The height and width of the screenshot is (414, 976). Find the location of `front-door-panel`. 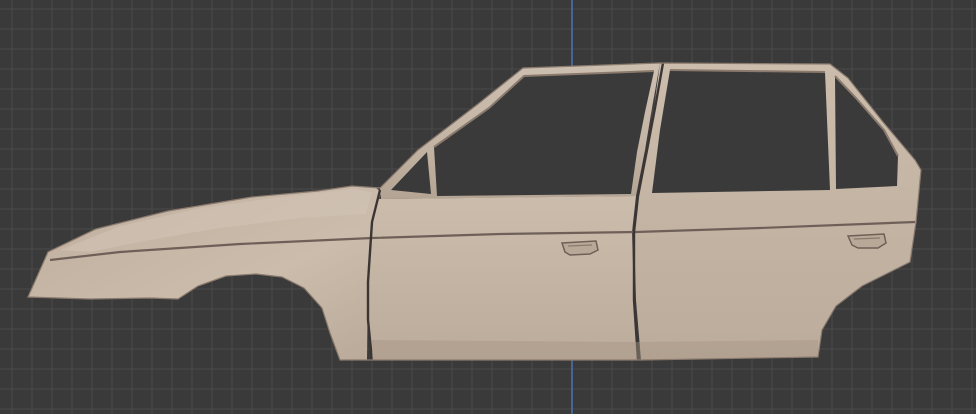

front-door-panel is located at coordinates (502, 278).